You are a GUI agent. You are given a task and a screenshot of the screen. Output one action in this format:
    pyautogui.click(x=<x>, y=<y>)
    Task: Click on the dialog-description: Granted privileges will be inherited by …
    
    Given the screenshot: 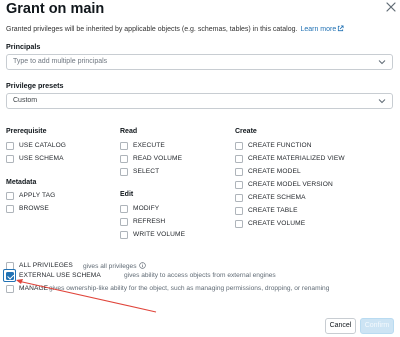 What is the action you would take?
    pyautogui.click(x=175, y=29)
    